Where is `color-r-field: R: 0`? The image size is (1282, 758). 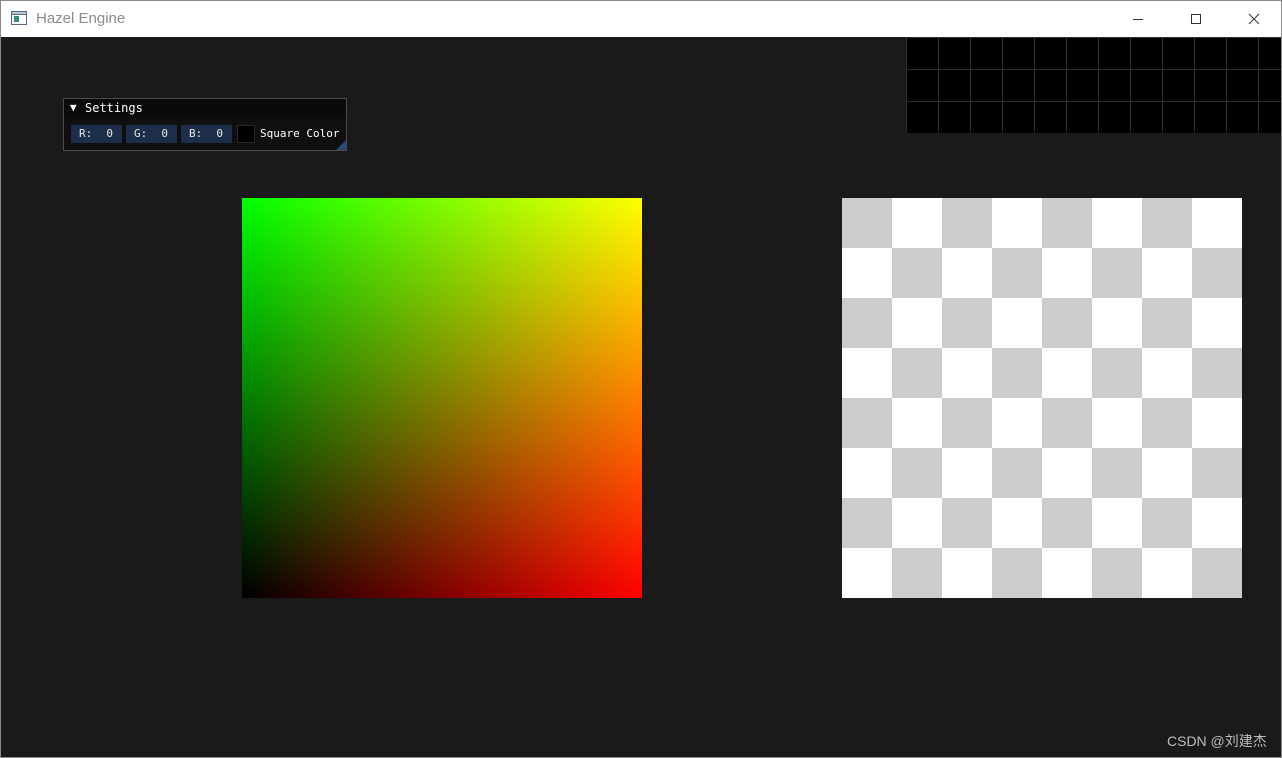
color-r-field: R: 0 is located at coordinates (96, 134).